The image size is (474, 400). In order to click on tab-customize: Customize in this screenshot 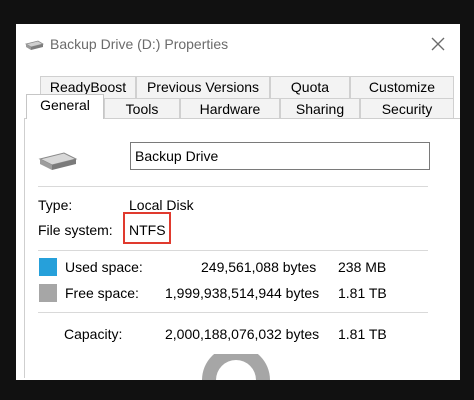, I will do `click(402, 87)`.